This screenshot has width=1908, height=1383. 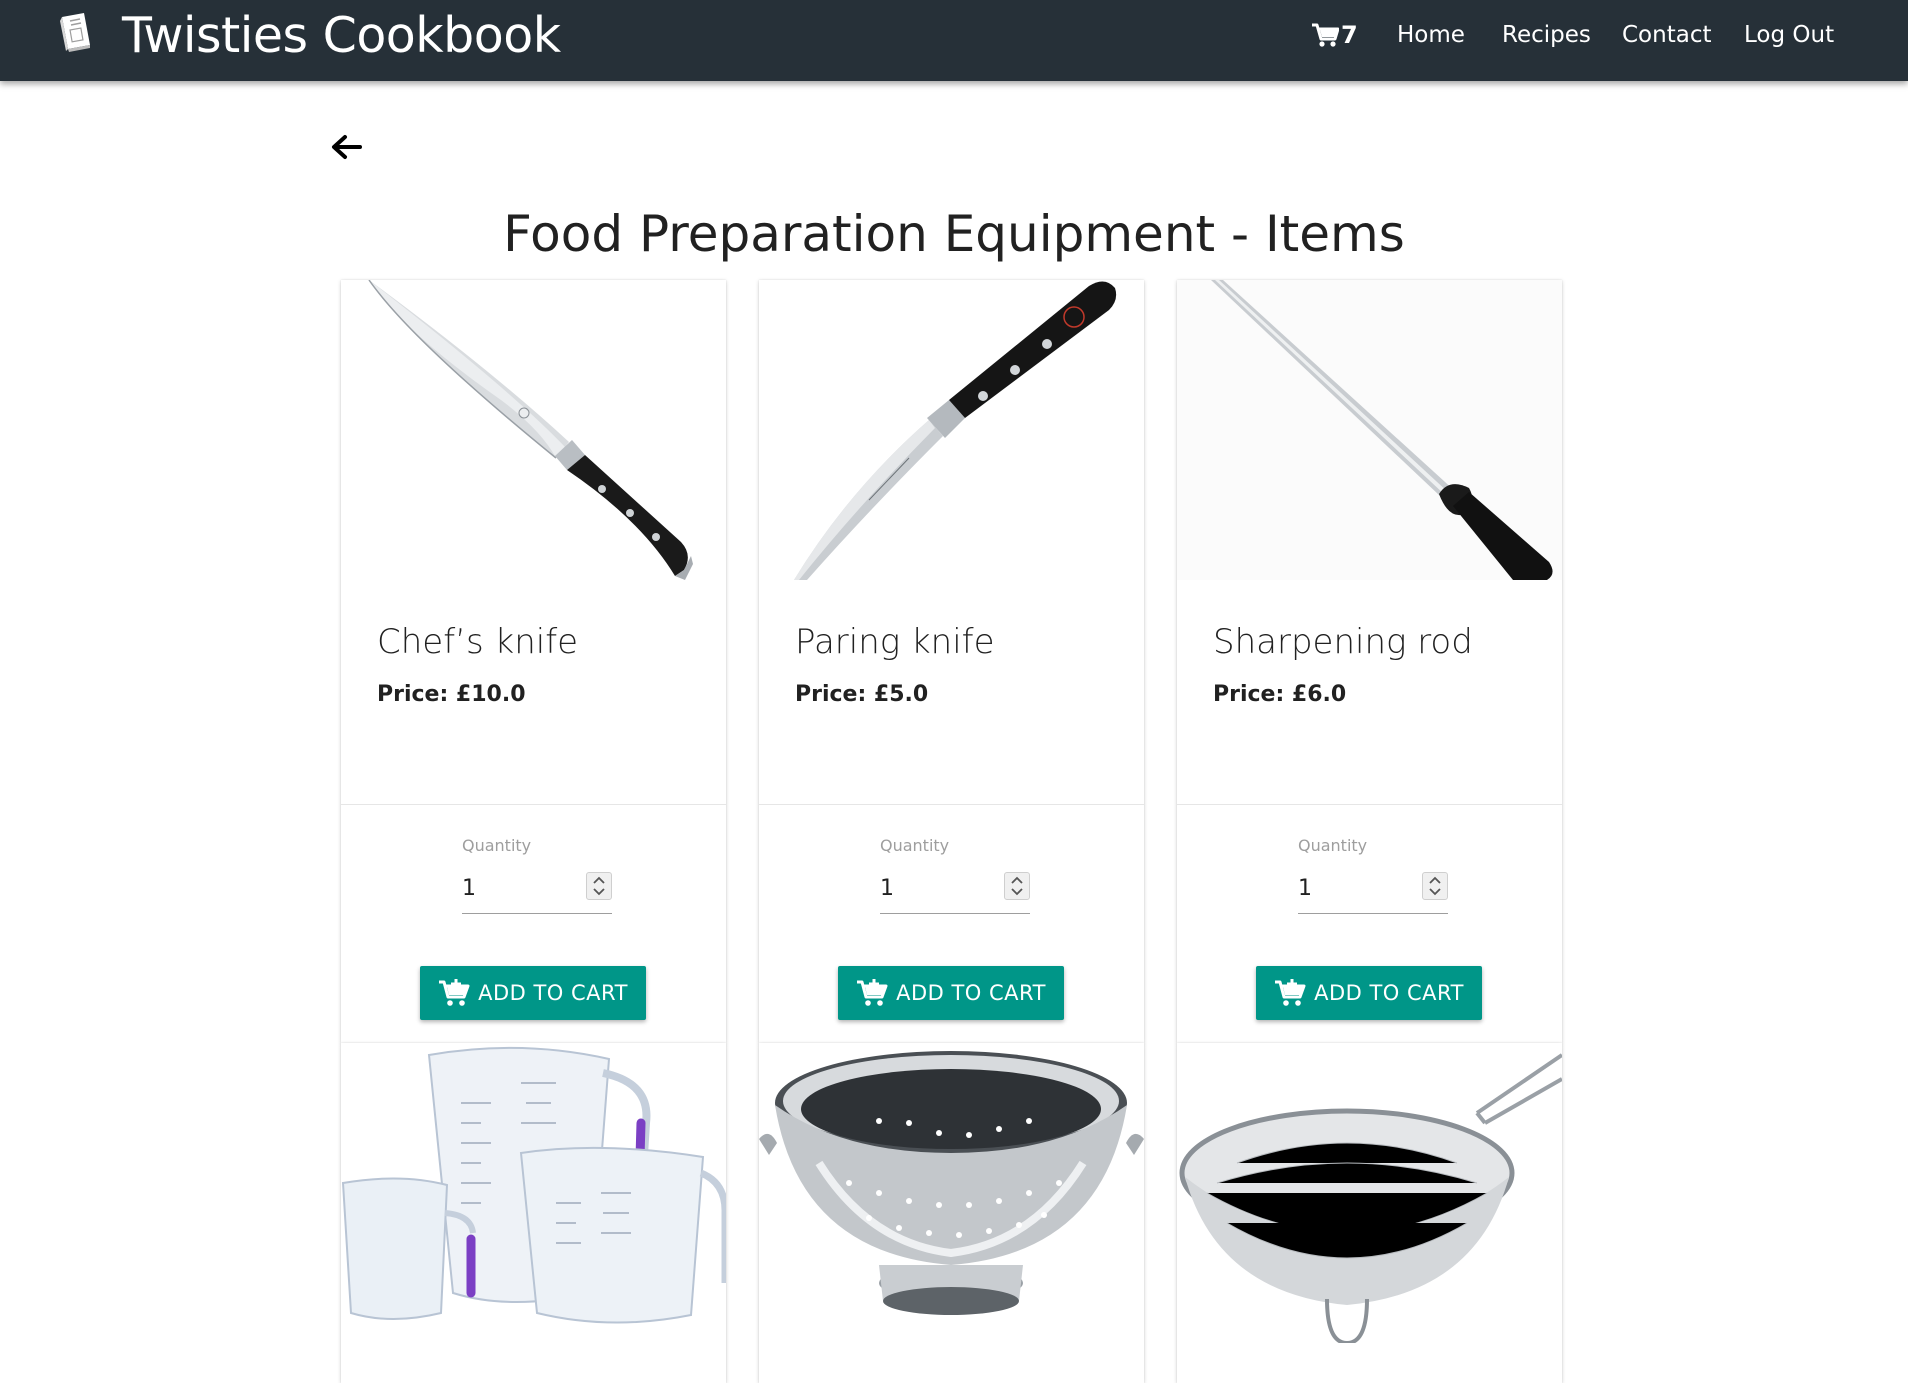 I want to click on product-name: Chef’s knife, so click(x=478, y=642).